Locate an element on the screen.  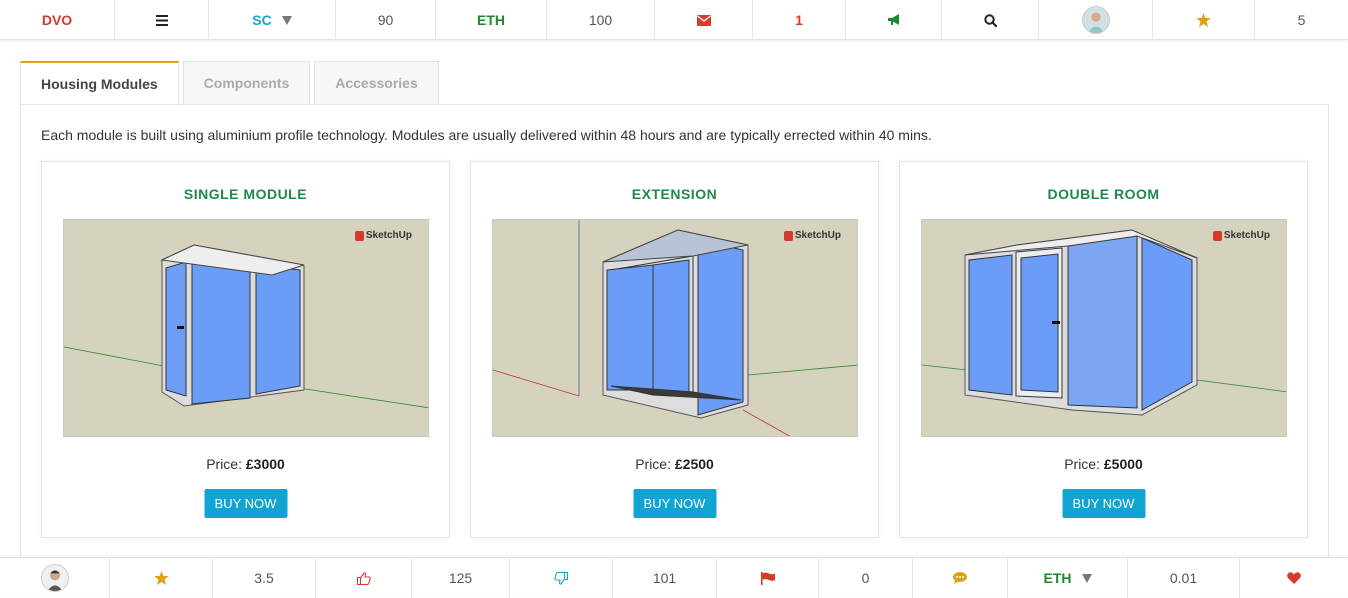
flag-icon is located at coordinates (767, 578).